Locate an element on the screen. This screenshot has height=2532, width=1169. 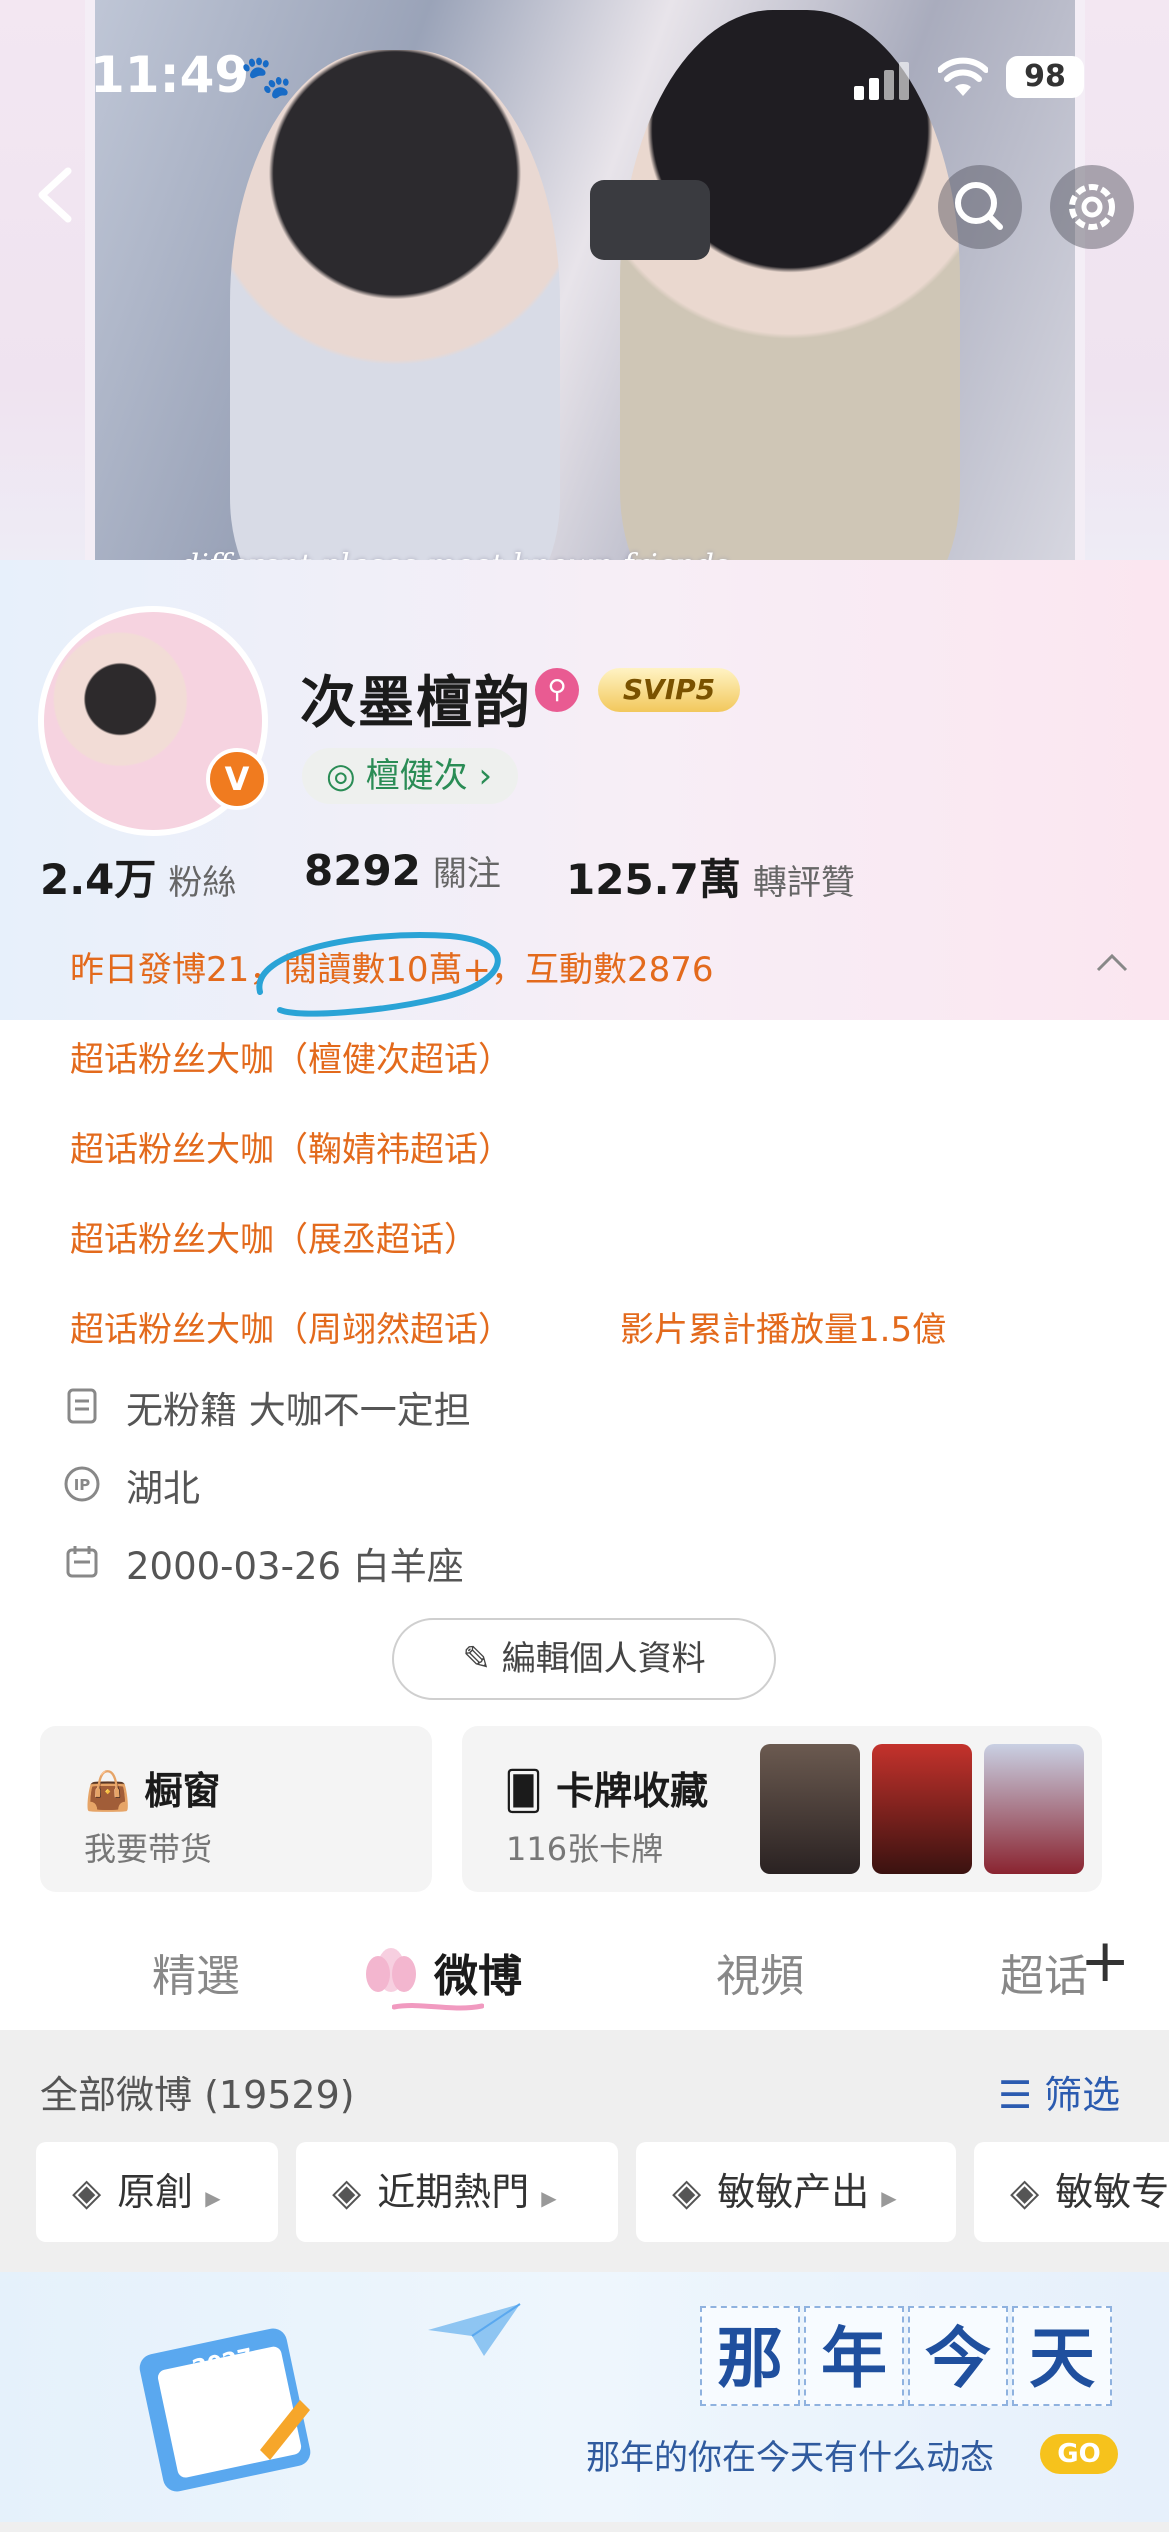
shop-window-title: 橱窗 is located at coordinates (182, 1791).